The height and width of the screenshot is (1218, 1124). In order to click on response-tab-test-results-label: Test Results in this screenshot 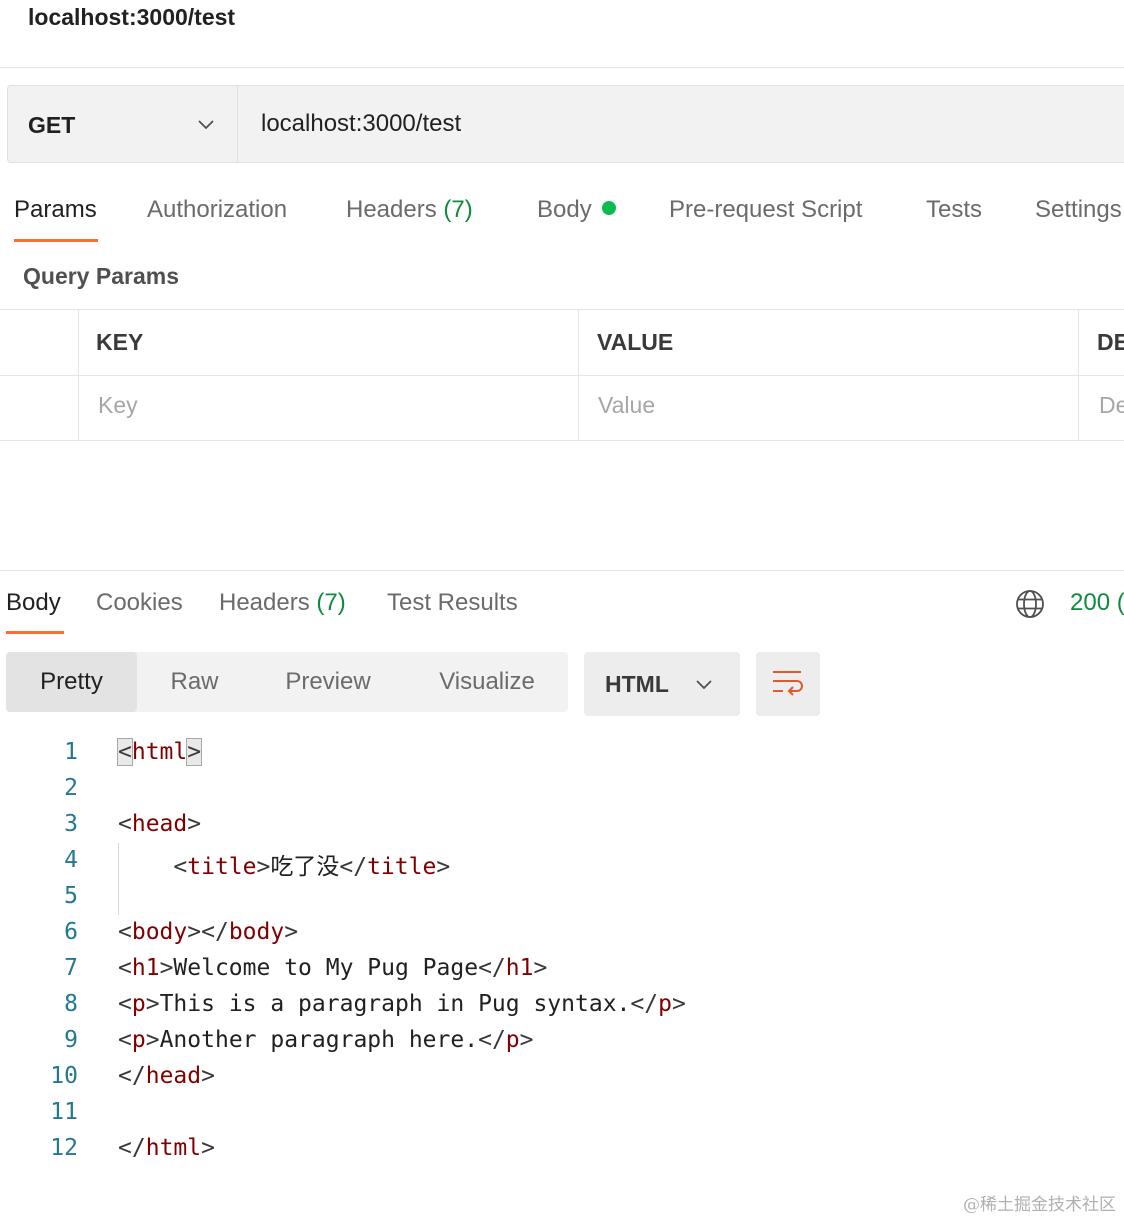, I will do `click(452, 602)`.